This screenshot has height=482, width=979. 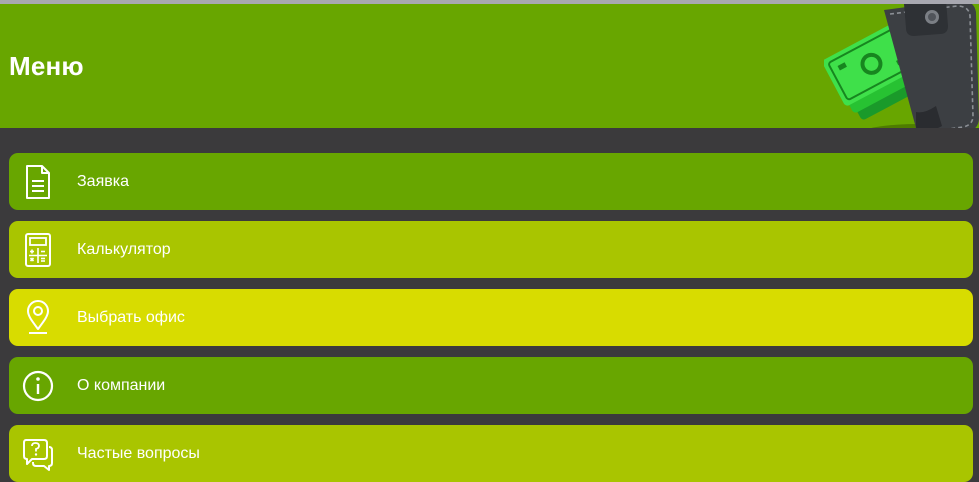 I want to click on menu-item-label: Калькулятор, so click(x=124, y=249).